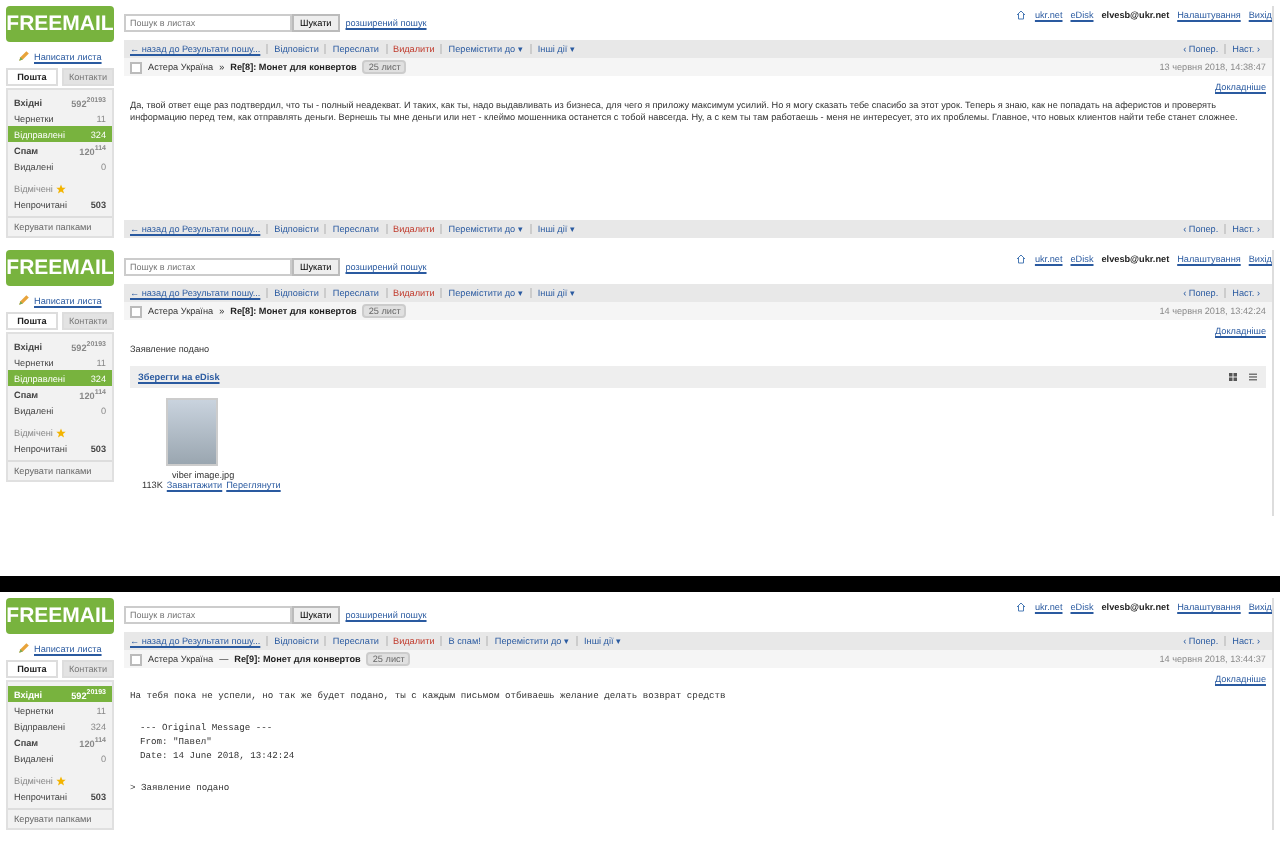 The height and width of the screenshot is (846, 1280). Describe the element at coordinates (1233, 376) in the screenshot. I see `grid-view-icon` at that location.